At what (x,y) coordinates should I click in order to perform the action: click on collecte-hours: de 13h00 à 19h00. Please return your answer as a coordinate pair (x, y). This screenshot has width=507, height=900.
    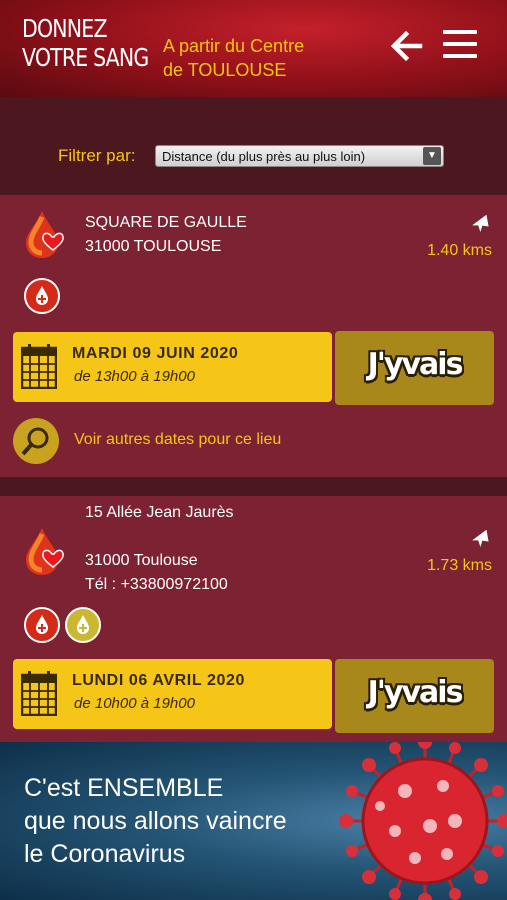
    Looking at the image, I should click on (134, 376).